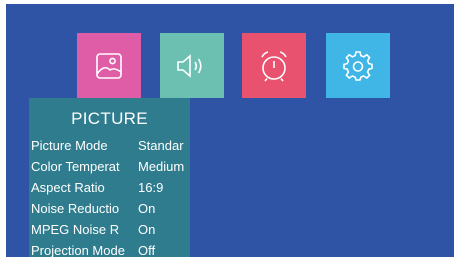 This screenshot has height=260, width=457. I want to click on setting-row-projection-mode: Projection Mode Off, so click(109, 249).